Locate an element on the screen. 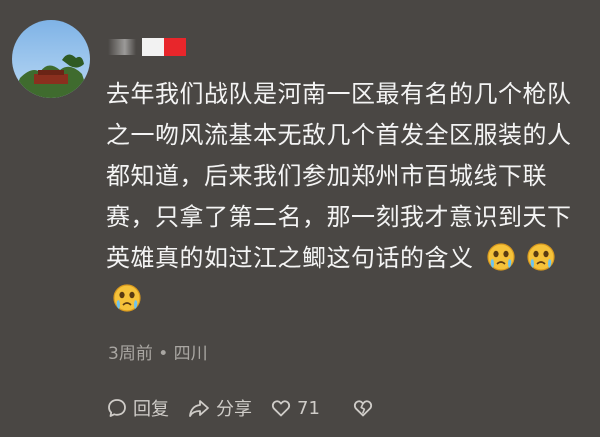 Image resolution: width=600 pixels, height=437 pixels. reply-label: 回复 is located at coordinates (151, 409).